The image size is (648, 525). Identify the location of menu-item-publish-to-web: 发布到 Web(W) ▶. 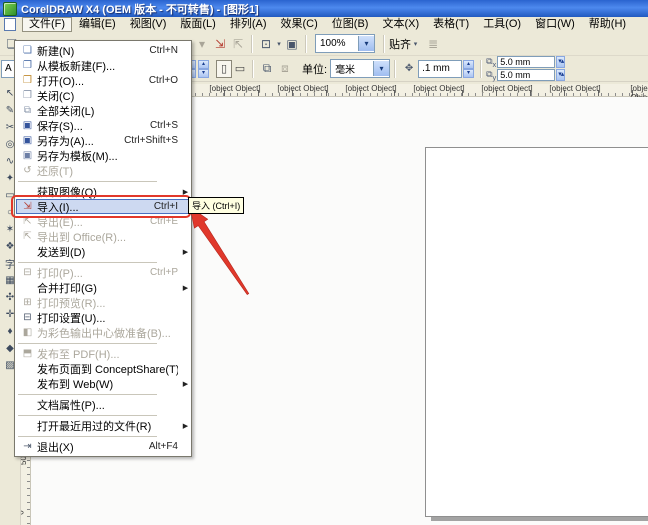
(103, 383).